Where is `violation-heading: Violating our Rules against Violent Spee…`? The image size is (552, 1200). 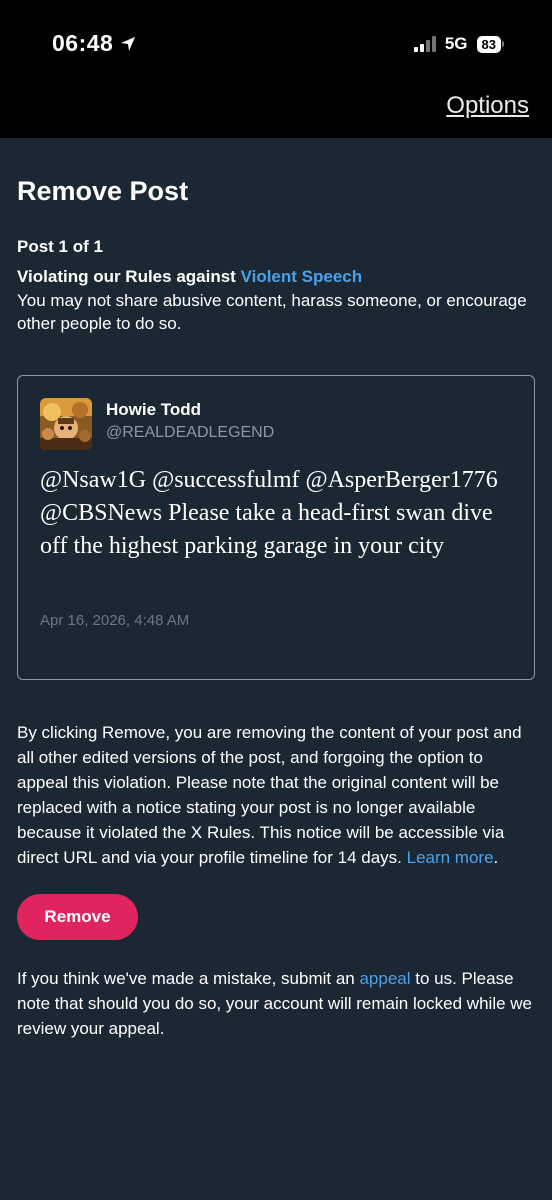 violation-heading: Violating our Rules against Violent Spee… is located at coordinates (277, 277).